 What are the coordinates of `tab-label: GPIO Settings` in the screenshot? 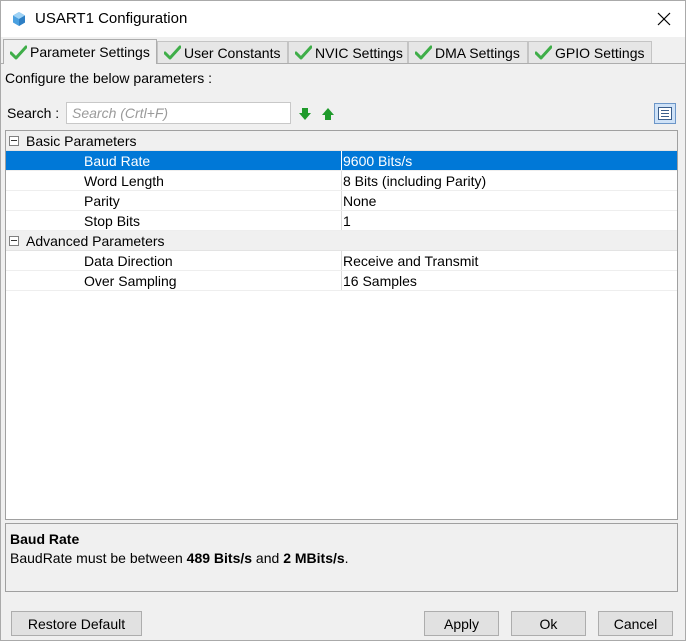 It's located at (600, 52).